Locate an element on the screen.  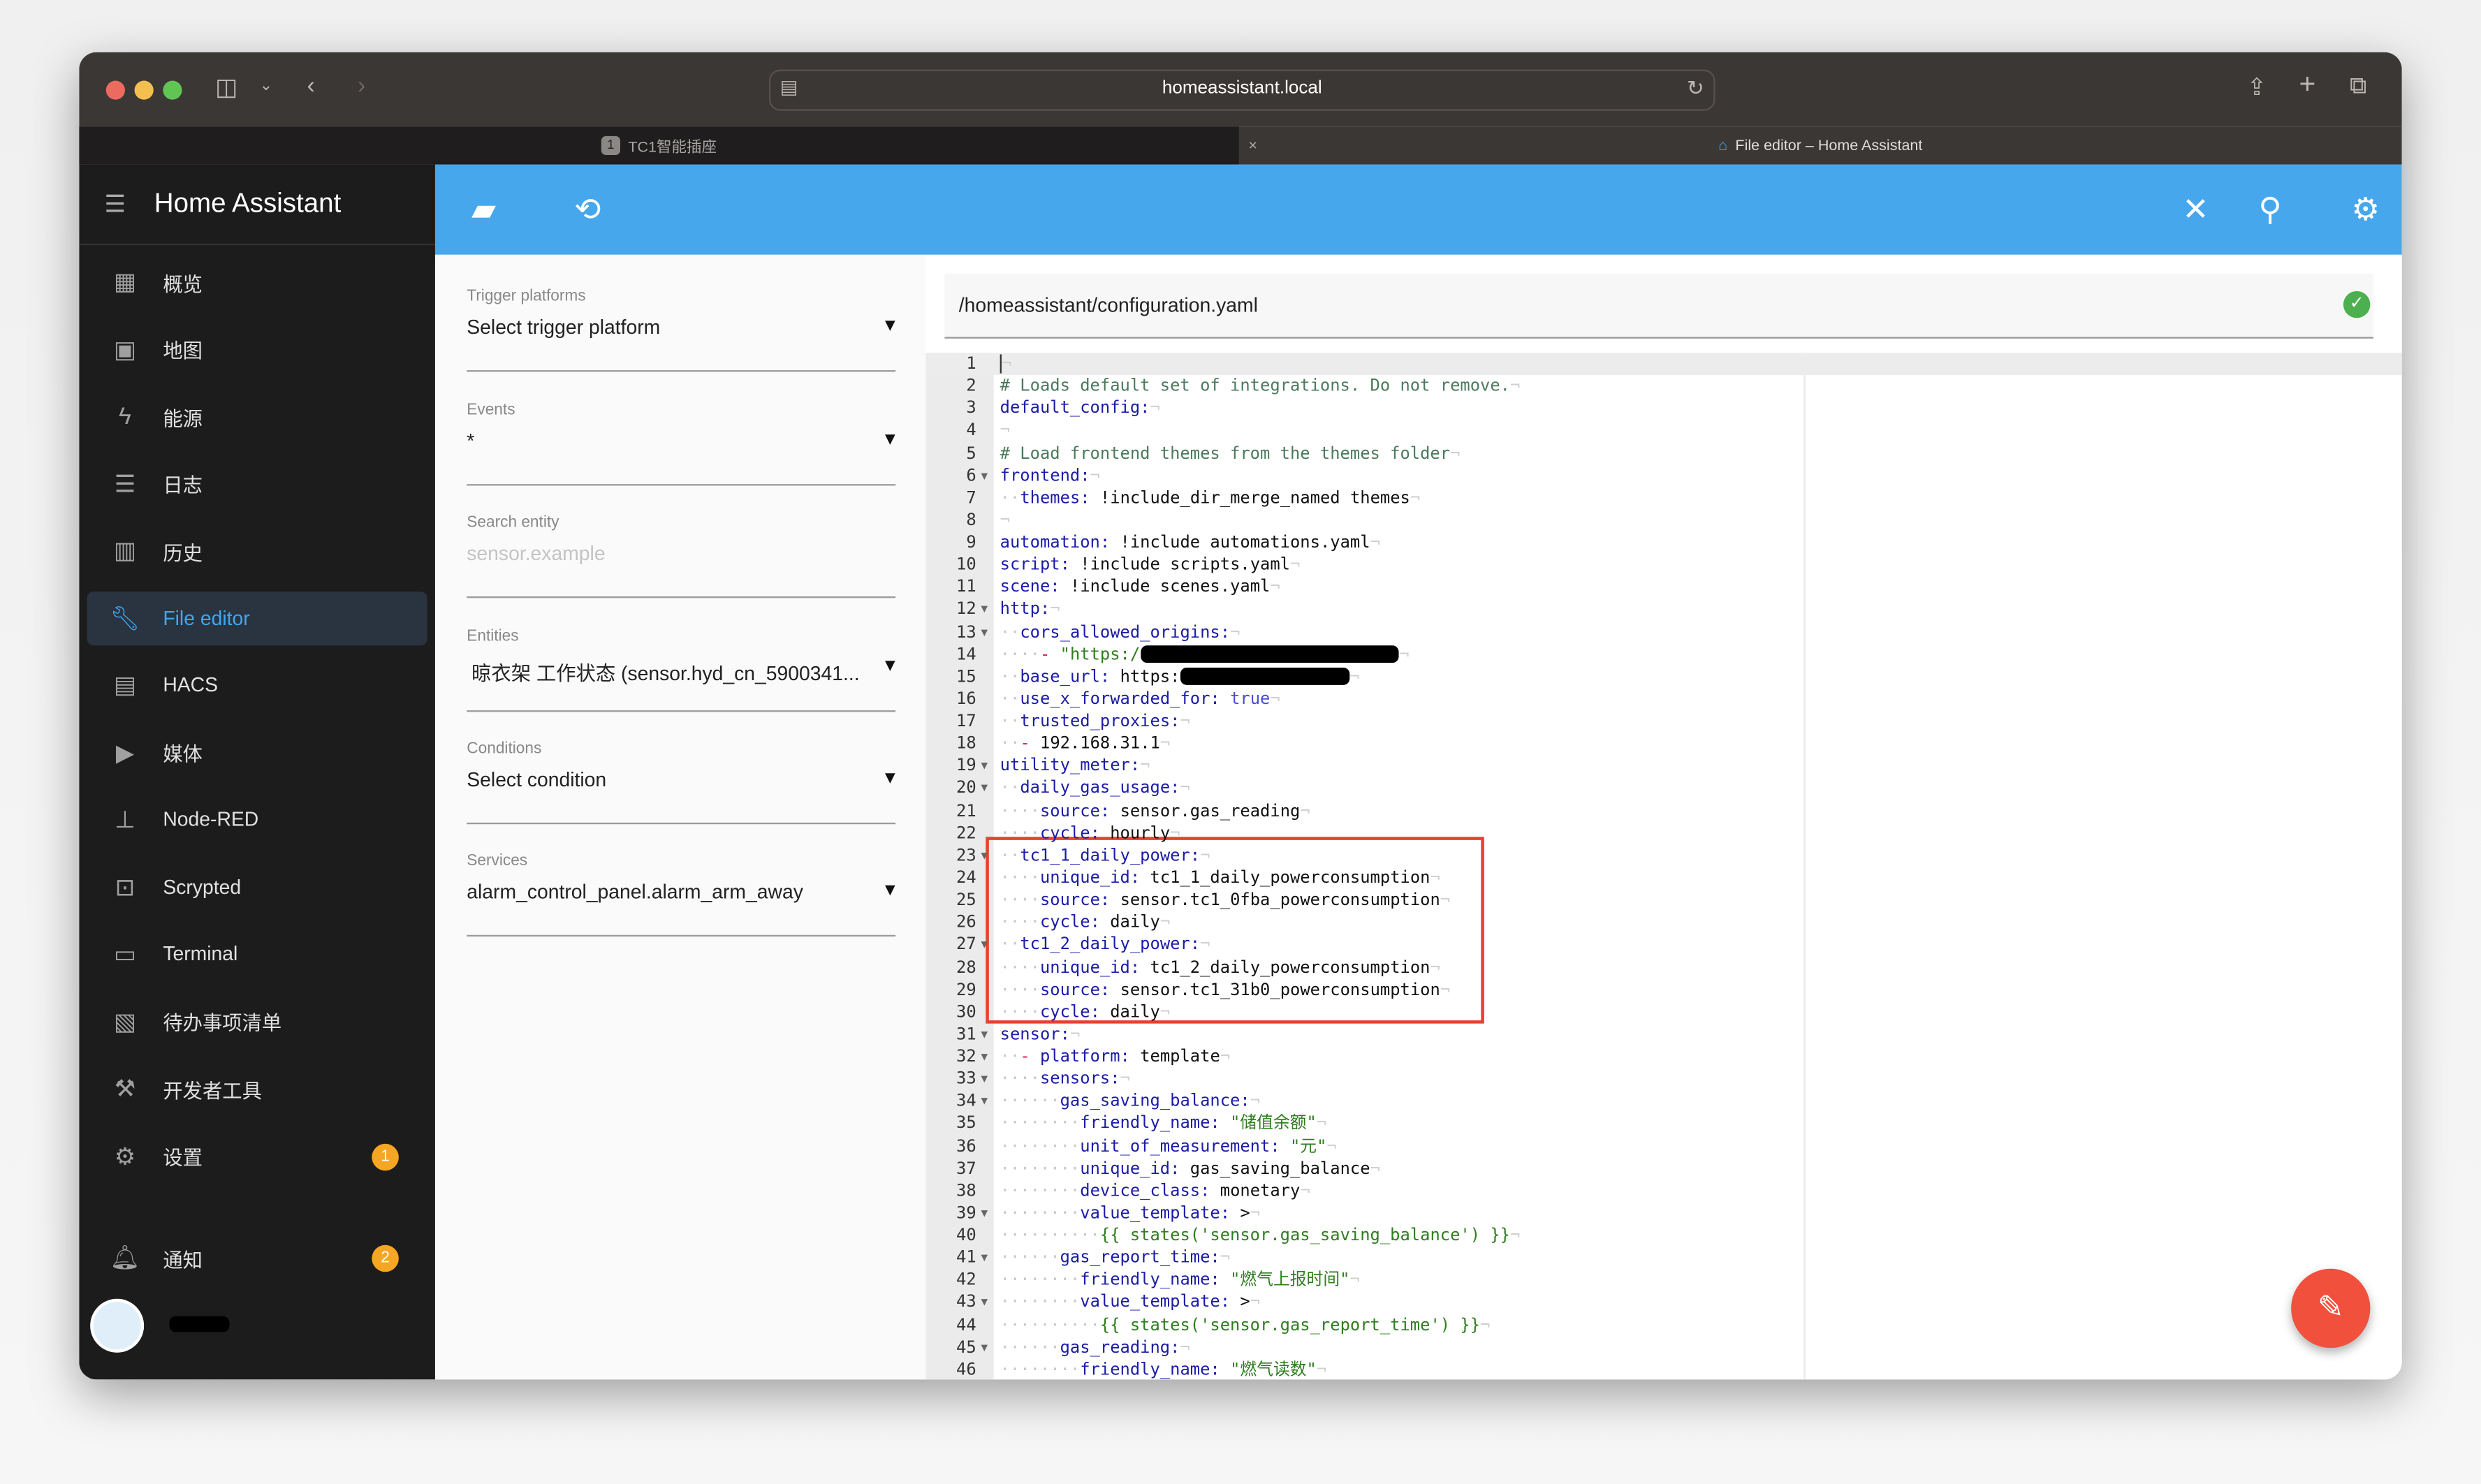
search-icon: ⚲ is located at coordinates (2269, 210).